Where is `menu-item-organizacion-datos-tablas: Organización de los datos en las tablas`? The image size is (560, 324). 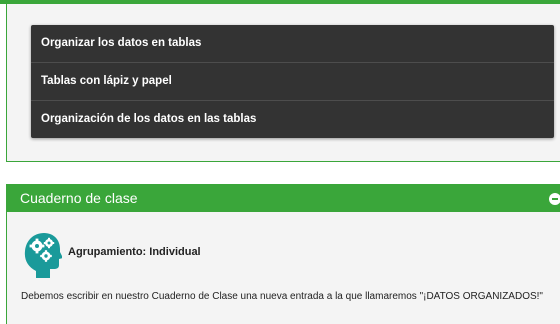
menu-item-organizacion-datos-tablas: Organización de los datos en las tablas is located at coordinates (292, 119).